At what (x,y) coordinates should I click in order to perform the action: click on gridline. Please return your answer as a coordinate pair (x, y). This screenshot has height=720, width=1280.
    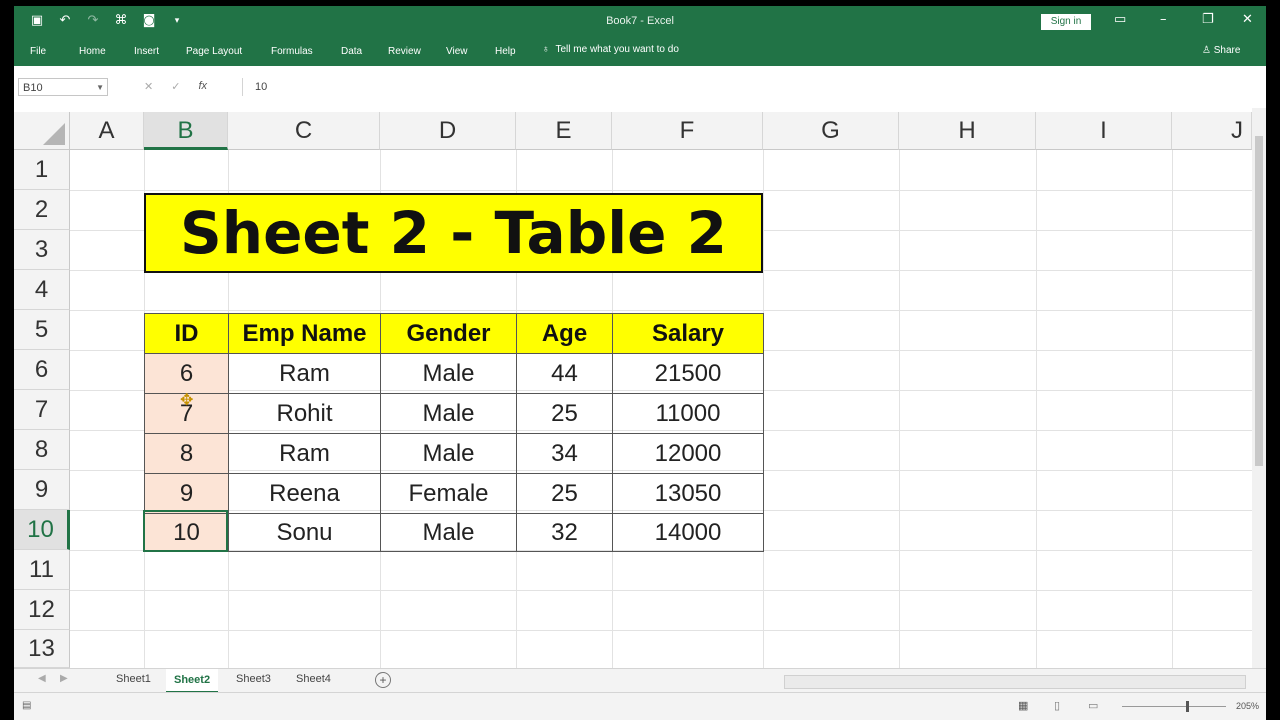
    Looking at the image, I should click on (661, 310).